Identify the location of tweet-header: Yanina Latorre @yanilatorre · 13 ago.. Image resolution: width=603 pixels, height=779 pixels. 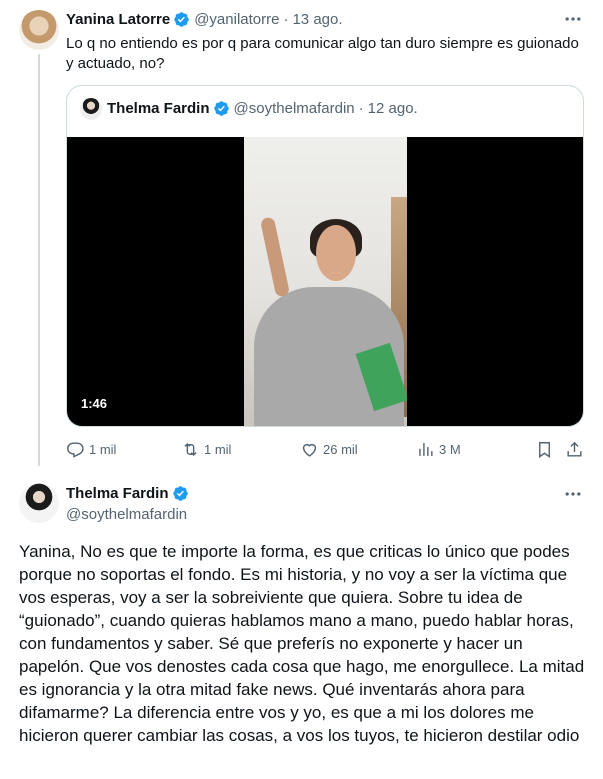
(204, 19).